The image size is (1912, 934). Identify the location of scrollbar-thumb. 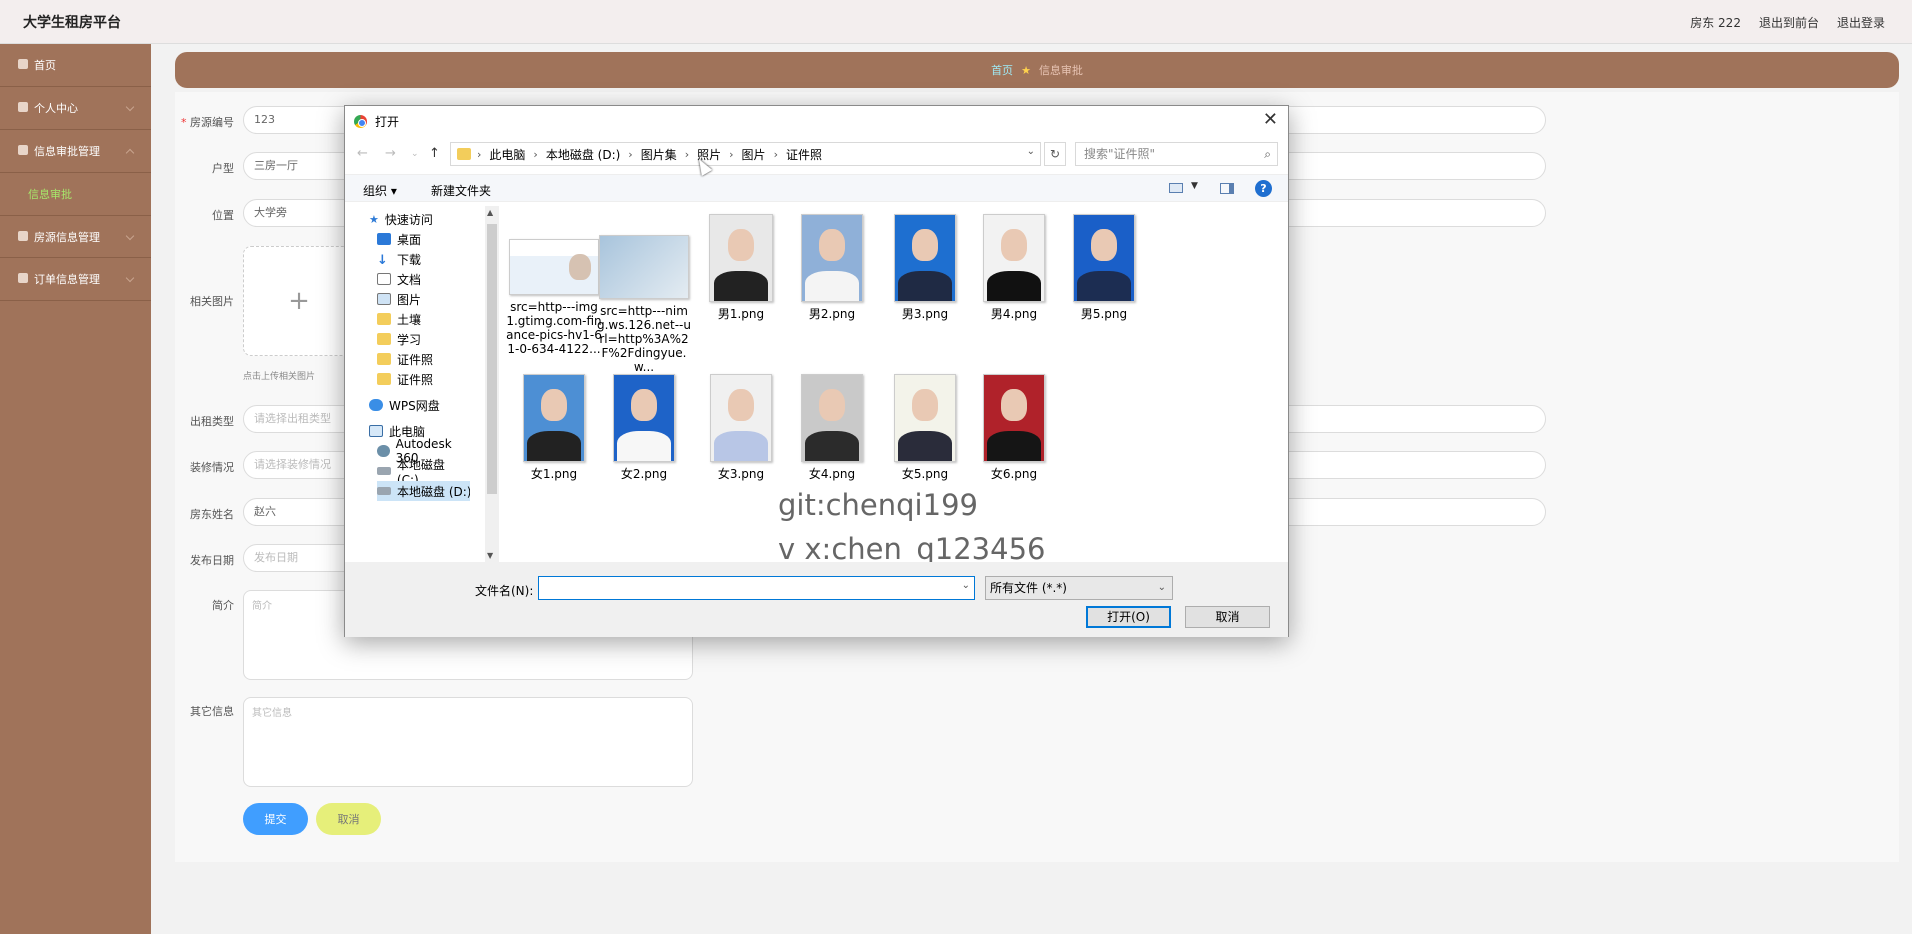
(492, 359).